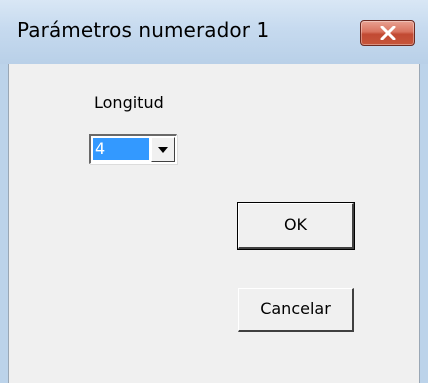 This screenshot has width=428, height=383. I want to click on length-select: 4, so click(133, 149).